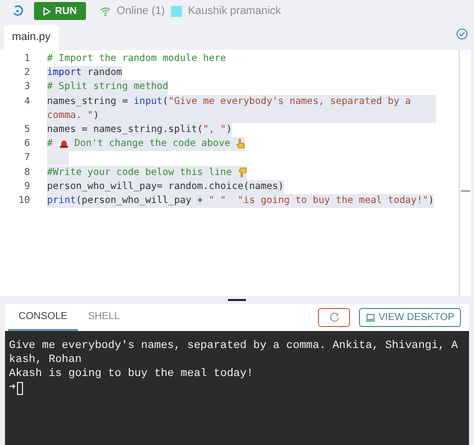  What do you see at coordinates (410, 317) in the screenshot?
I see `view-desktop-button: VIEW DESKTOP` at bounding box center [410, 317].